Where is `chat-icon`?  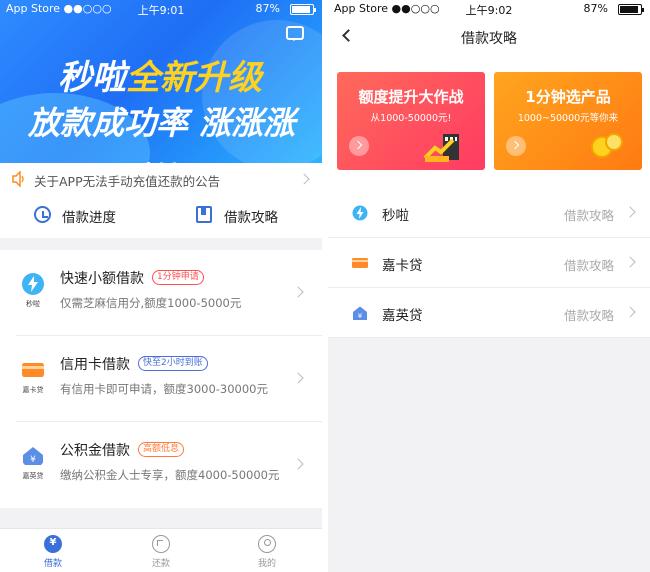
chat-icon is located at coordinates (295, 33).